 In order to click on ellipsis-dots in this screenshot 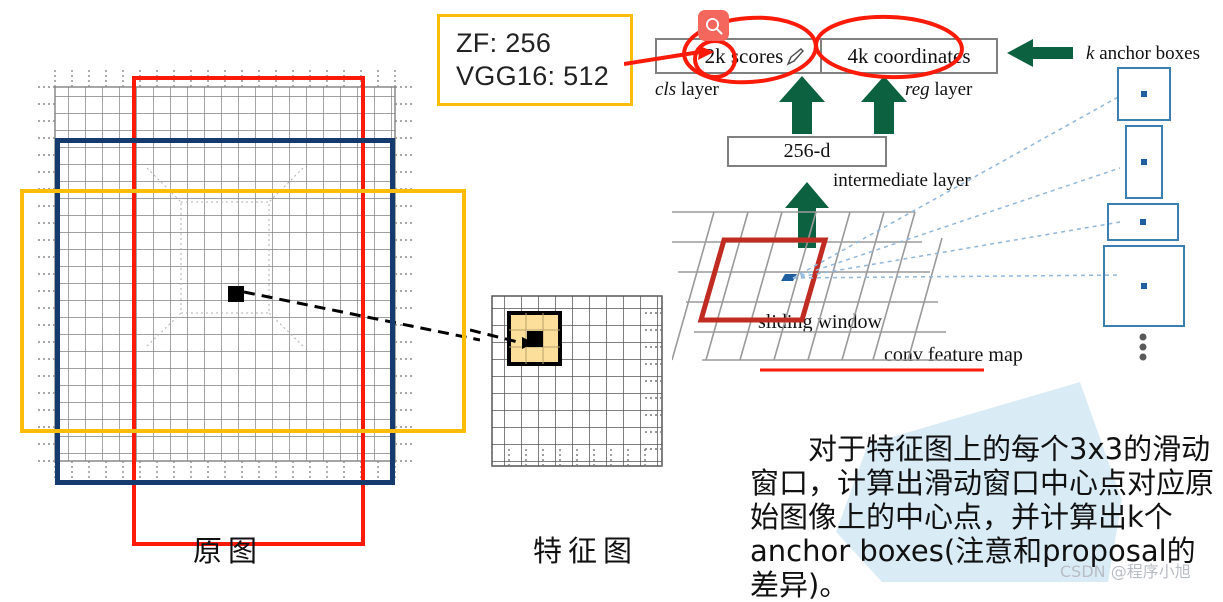, I will do `click(1143, 347)`.